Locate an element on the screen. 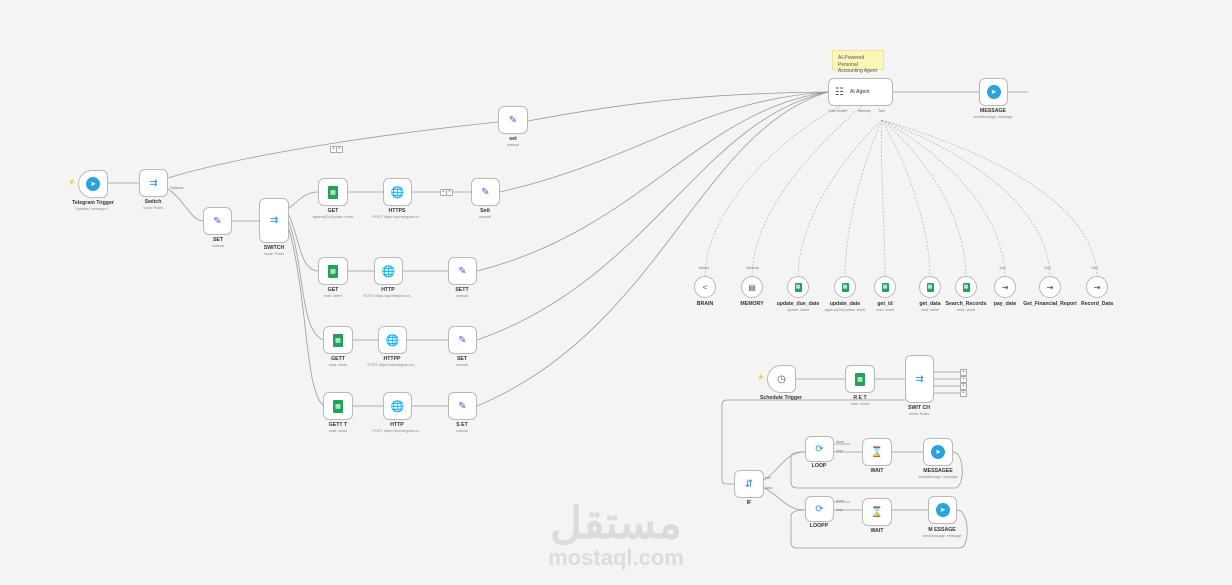 The width and height of the screenshot is (1232, 585). node-label: LOOPP is located at coordinates (819, 526).